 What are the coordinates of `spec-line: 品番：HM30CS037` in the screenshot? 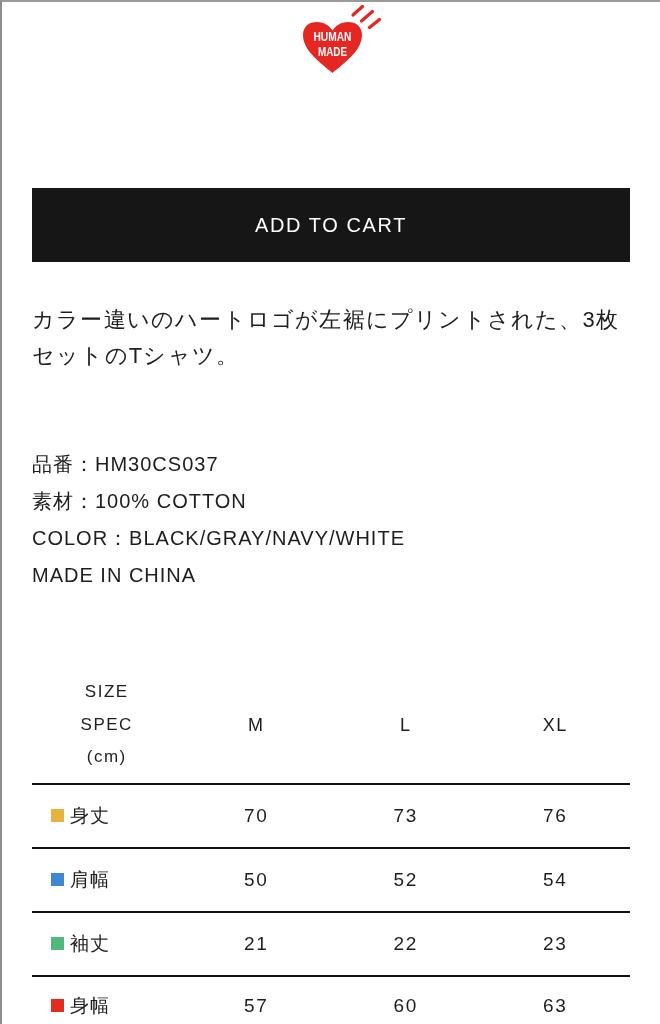 It's located at (125, 464).